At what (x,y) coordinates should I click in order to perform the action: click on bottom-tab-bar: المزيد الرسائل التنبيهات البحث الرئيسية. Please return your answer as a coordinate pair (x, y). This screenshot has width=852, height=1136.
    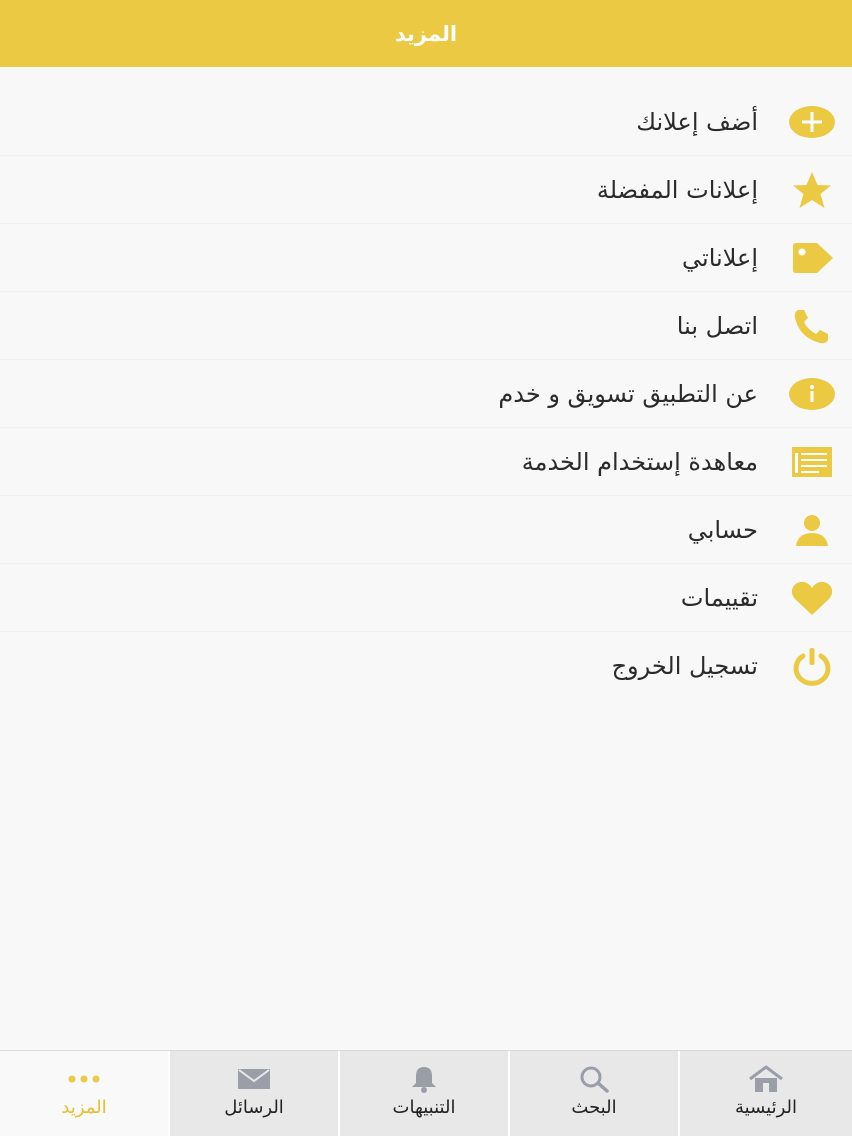
    Looking at the image, I should click on (426, 1093).